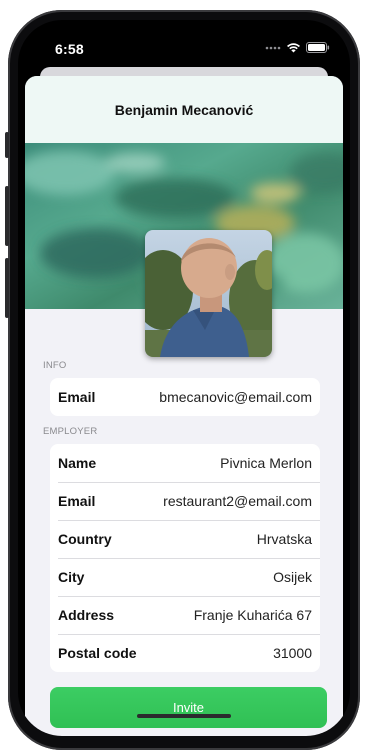 This screenshot has height=756, width=368. Describe the element at coordinates (292, 653) in the screenshot. I see `row-value: 31000` at that location.